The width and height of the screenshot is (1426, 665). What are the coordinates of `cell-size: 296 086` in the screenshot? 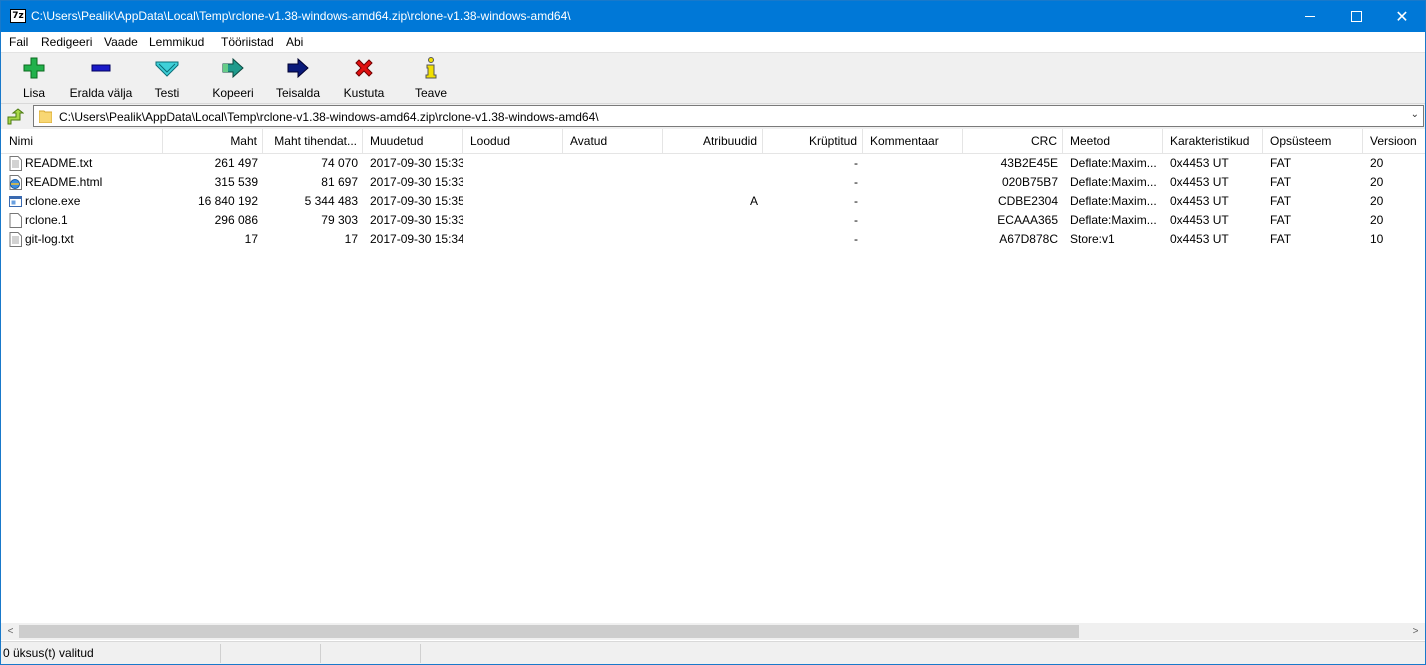 It's located at (236, 220).